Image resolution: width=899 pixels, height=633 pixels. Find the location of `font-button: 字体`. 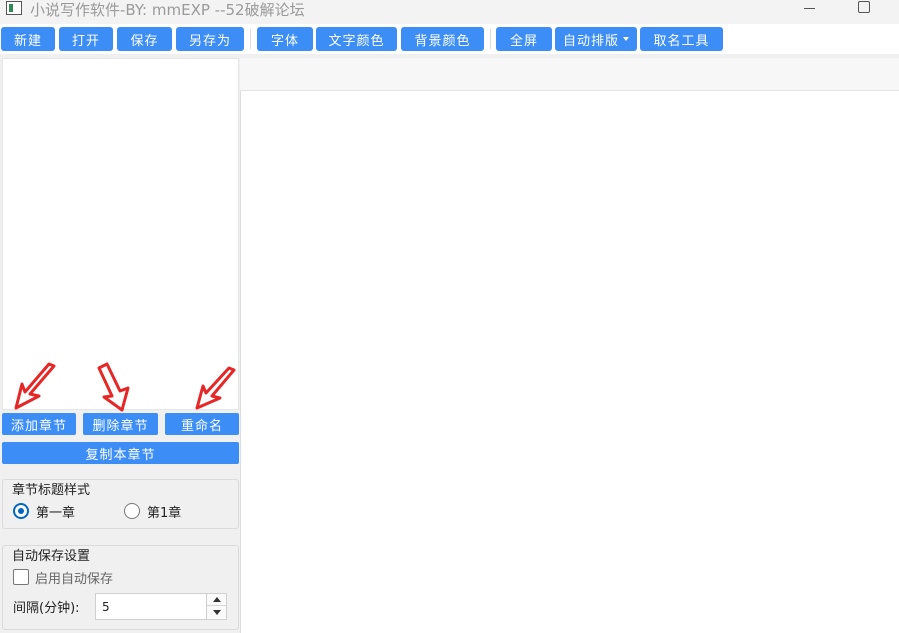

font-button: 字体 is located at coordinates (285, 39).